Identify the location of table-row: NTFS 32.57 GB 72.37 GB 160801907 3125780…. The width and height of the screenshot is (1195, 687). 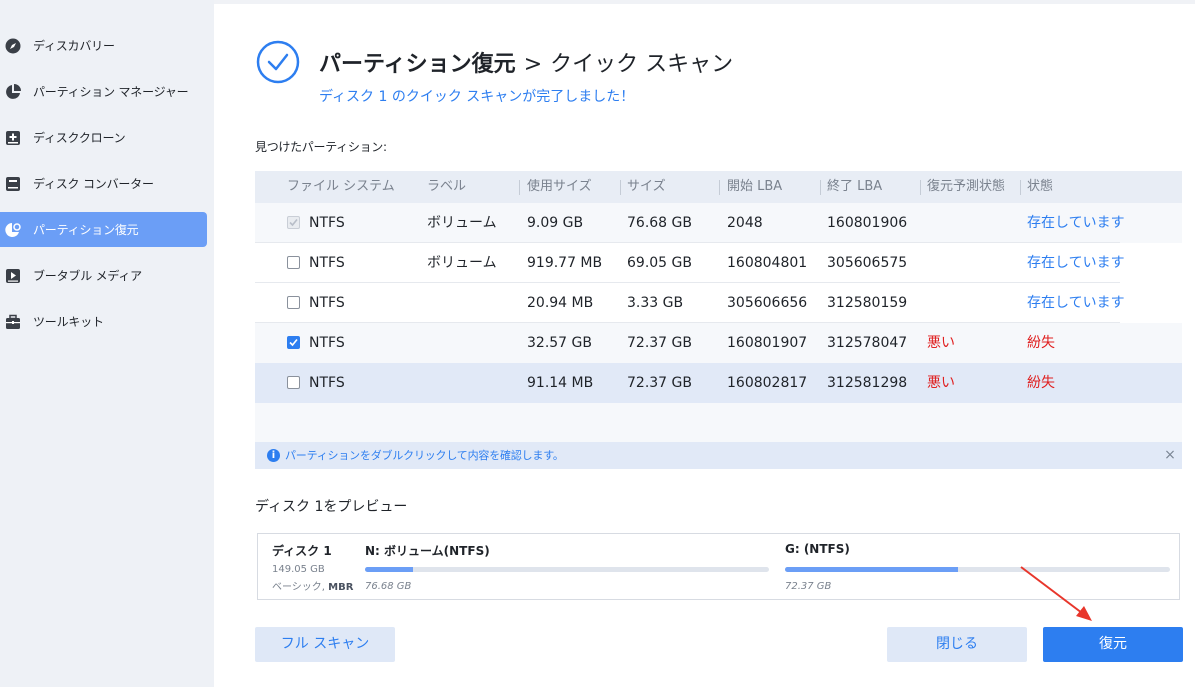
(718, 343).